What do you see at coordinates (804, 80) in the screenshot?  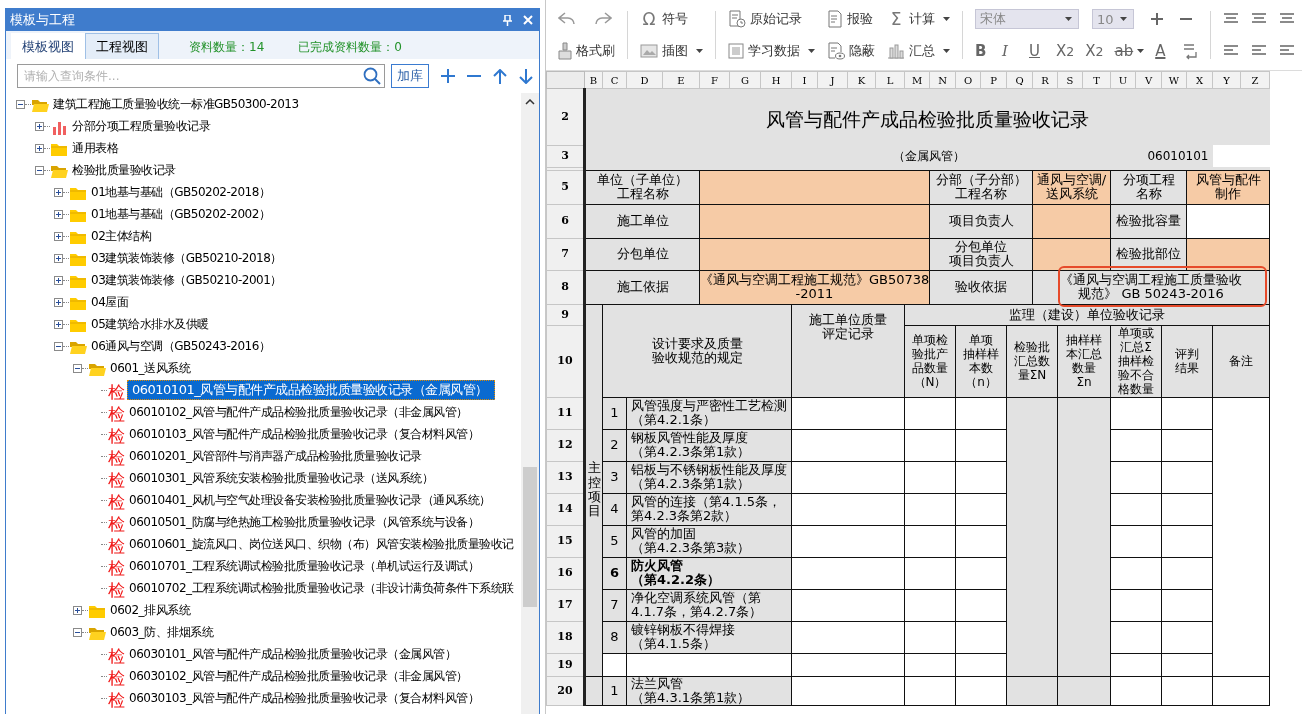 I see `column-header: I` at bounding box center [804, 80].